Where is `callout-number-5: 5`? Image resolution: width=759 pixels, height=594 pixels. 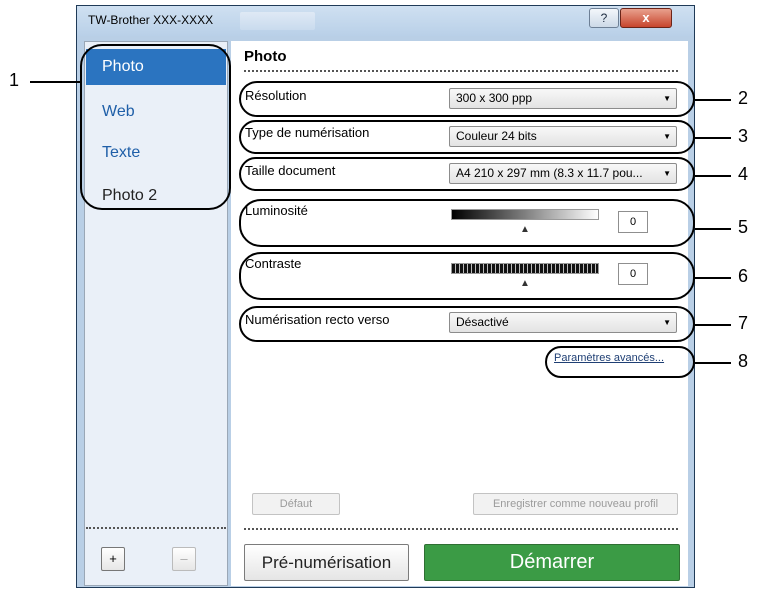
callout-number-5: 5 is located at coordinates (742, 227).